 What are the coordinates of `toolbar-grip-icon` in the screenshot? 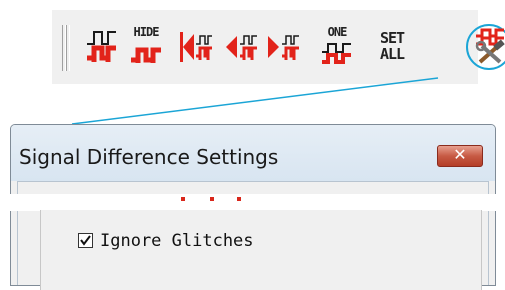 It's located at (68, 48).